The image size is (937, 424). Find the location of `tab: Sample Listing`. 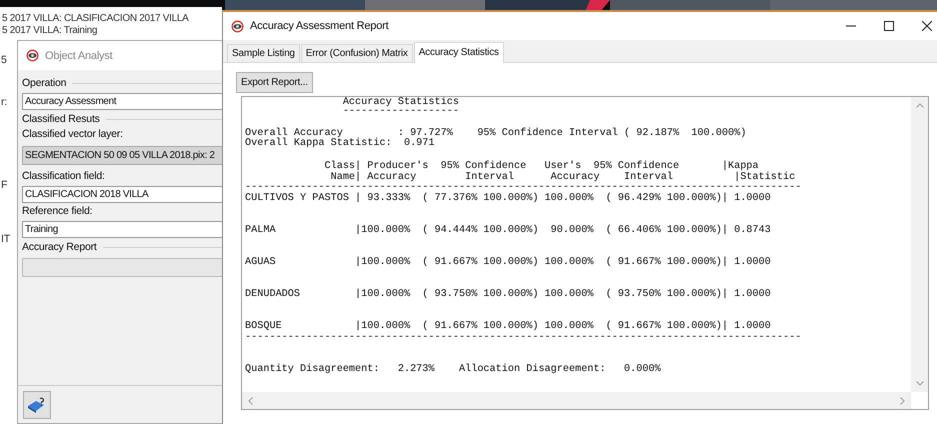

tab: Sample Listing is located at coordinates (263, 53).